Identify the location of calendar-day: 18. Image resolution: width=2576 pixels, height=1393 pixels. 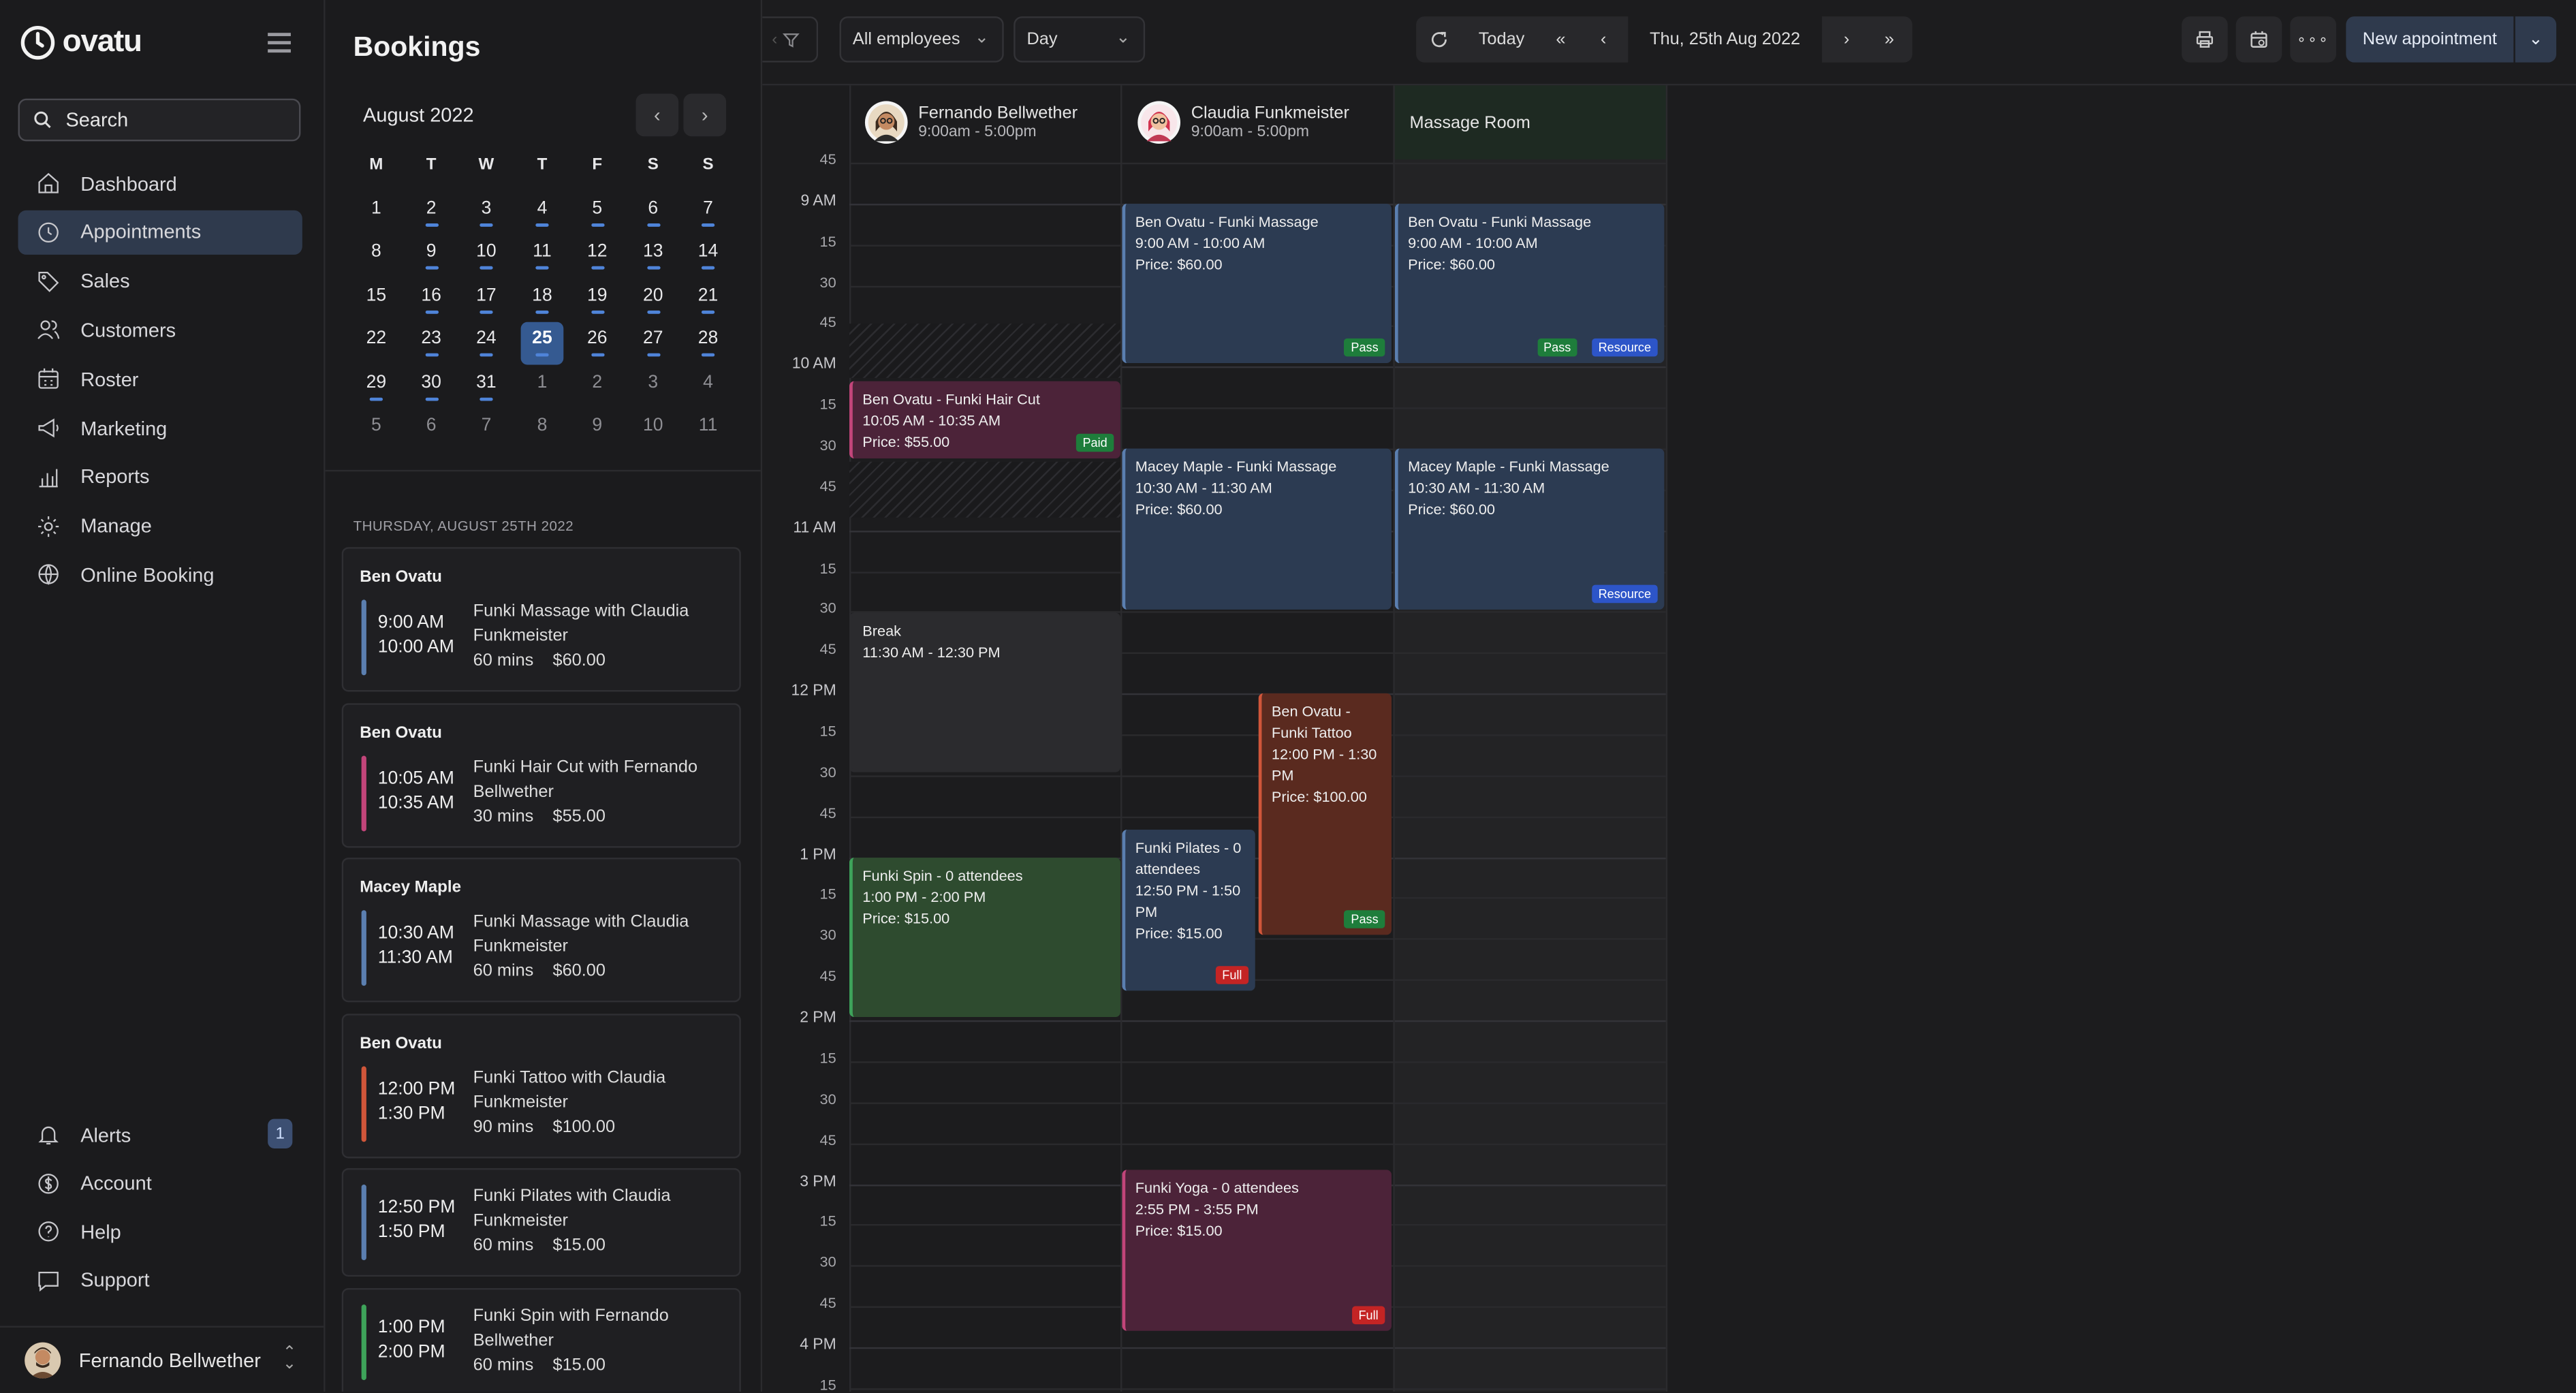
(542, 300).